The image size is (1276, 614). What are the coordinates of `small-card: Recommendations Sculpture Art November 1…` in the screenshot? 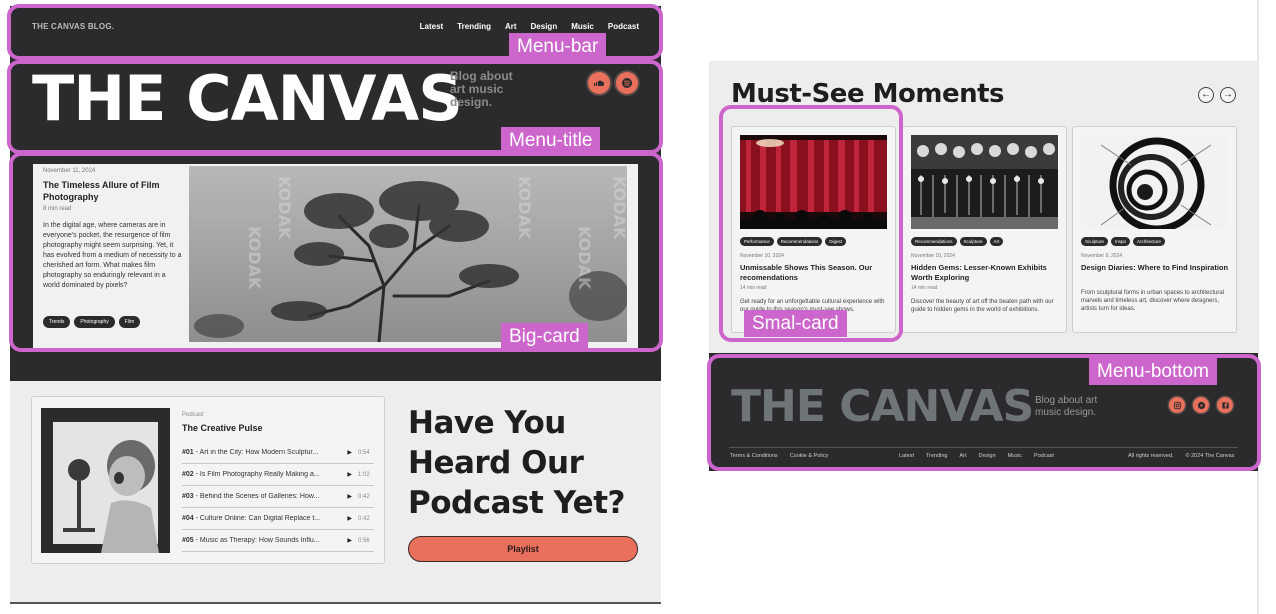 It's located at (984, 229).